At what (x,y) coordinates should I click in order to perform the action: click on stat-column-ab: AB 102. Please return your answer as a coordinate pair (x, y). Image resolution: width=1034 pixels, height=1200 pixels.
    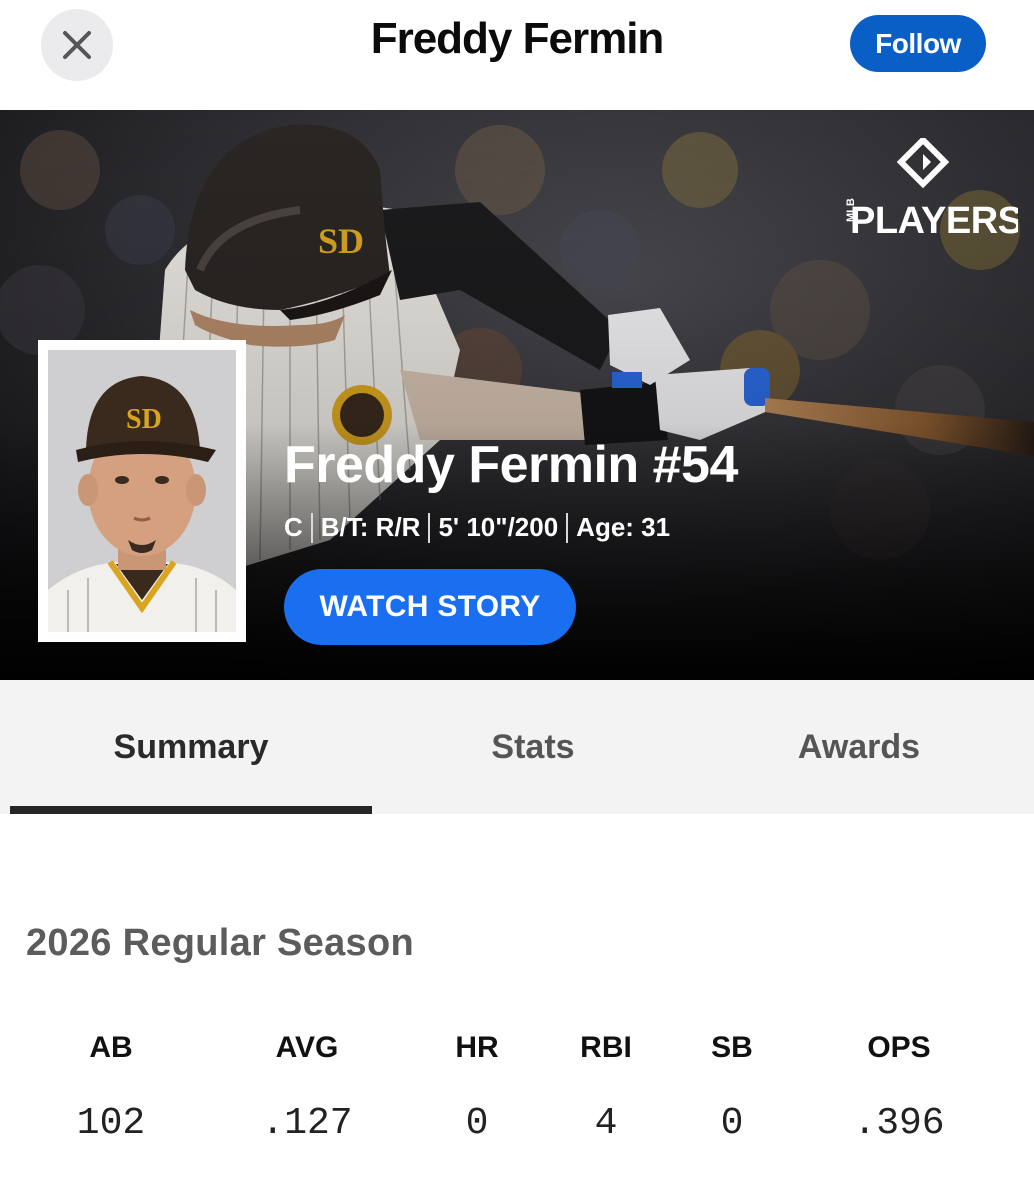
    Looking at the image, I should click on (111, 1087).